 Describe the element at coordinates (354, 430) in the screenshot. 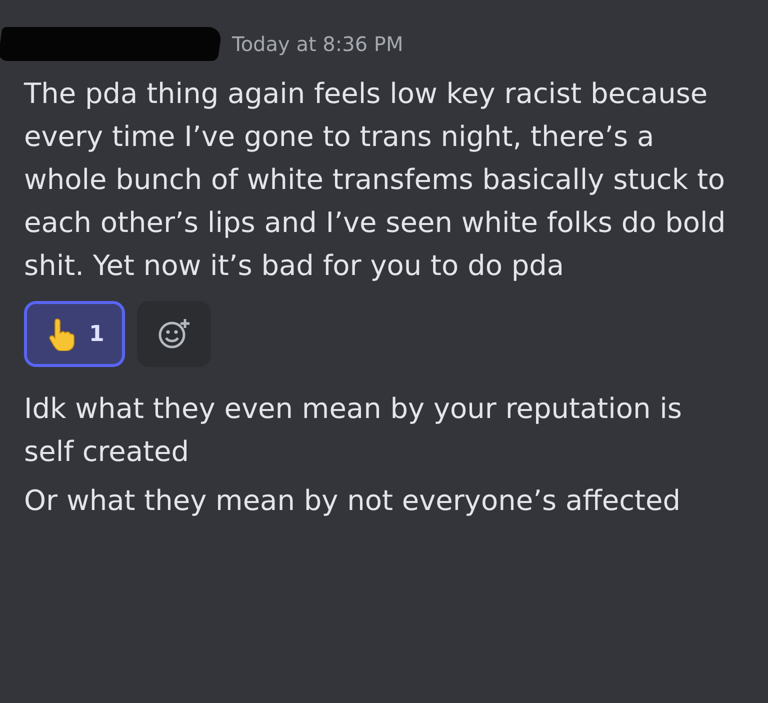

I see `message-text: Idk what they even mean by your reputation is self created` at that location.